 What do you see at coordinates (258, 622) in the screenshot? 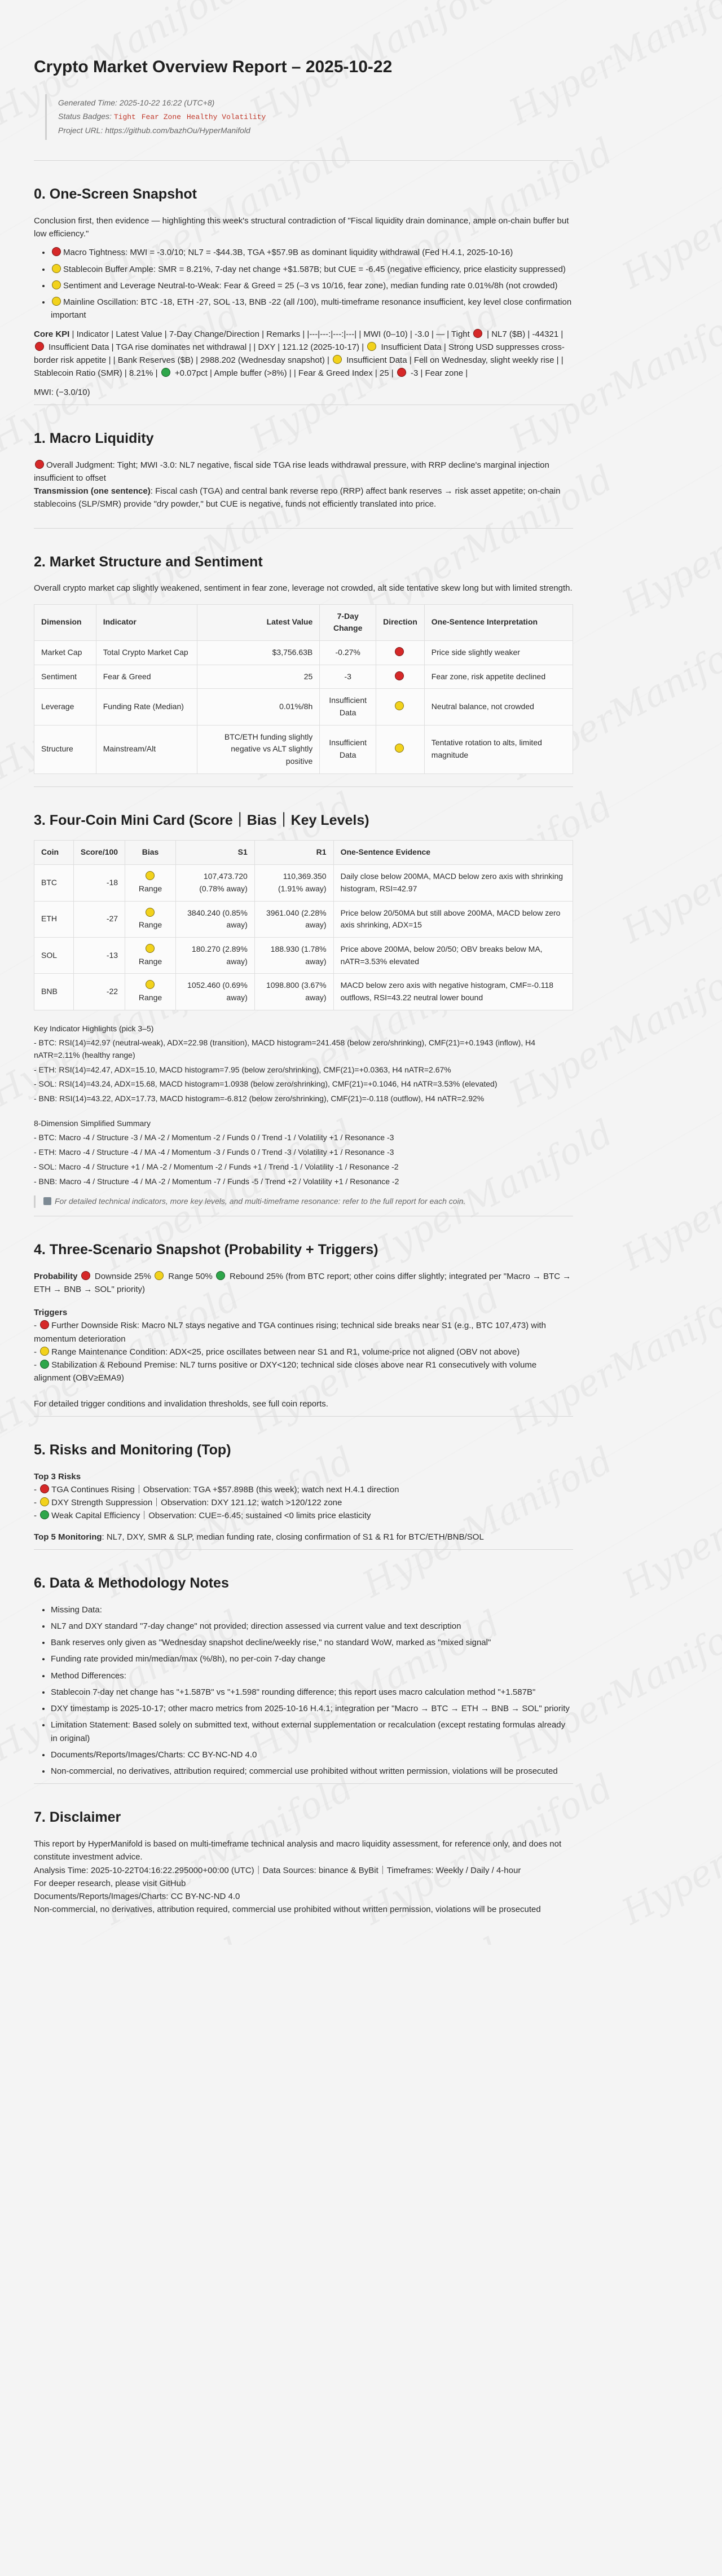
I see `col-latest-value: Latest Value` at bounding box center [258, 622].